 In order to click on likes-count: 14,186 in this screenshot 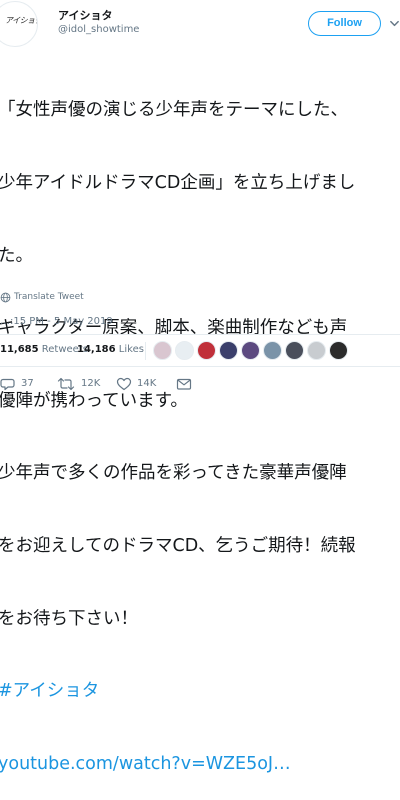, I will do `click(96, 349)`.